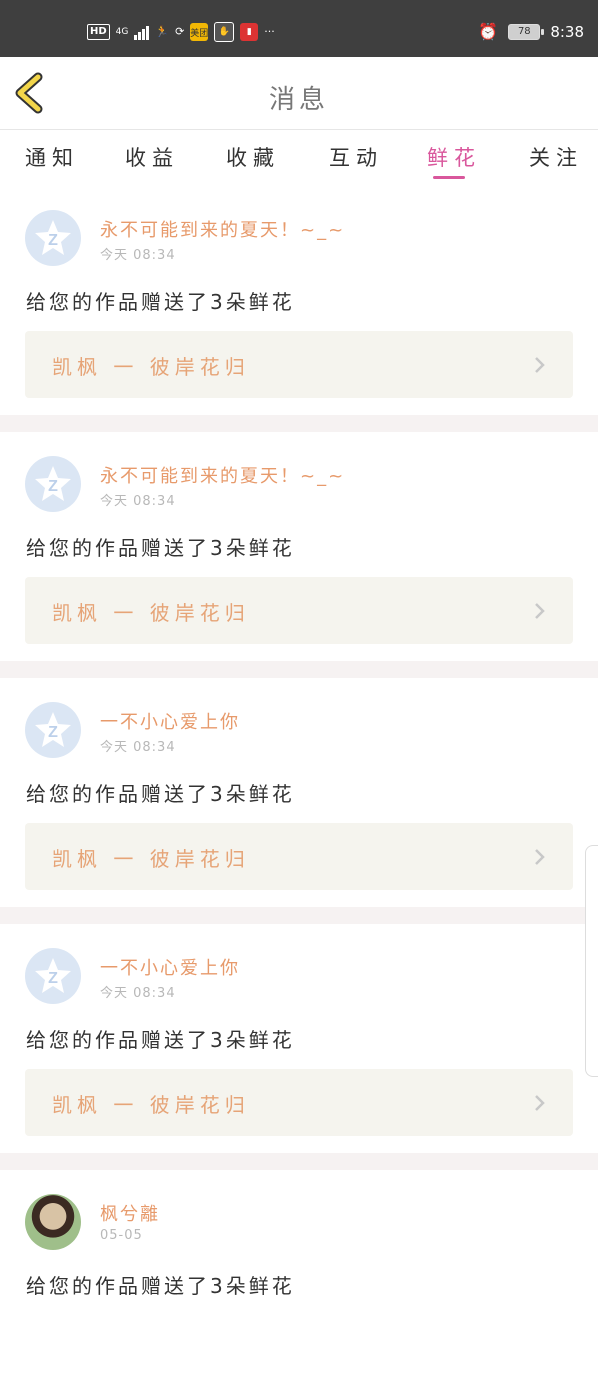  I want to click on status-bar: HD 4G 🏃 ⟳ 美团 ✋ ▮ ··· ⏰ 78 8:38, so click(299, 28).